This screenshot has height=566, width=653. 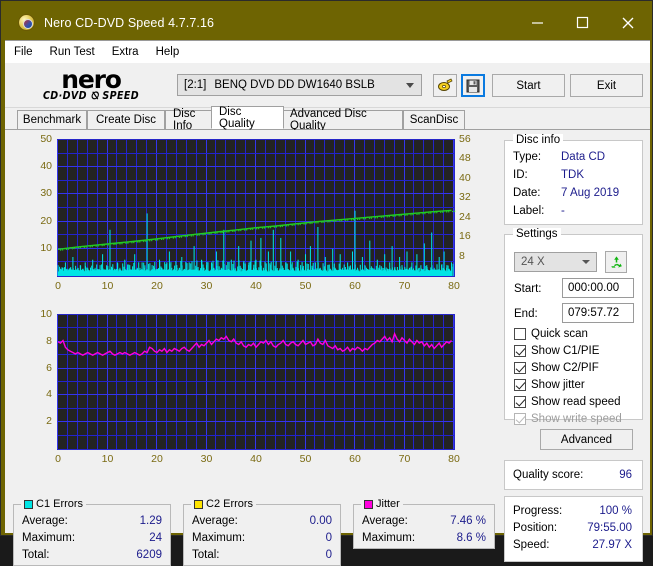 I want to click on checkbox-label: Show jitter, so click(x=558, y=385).